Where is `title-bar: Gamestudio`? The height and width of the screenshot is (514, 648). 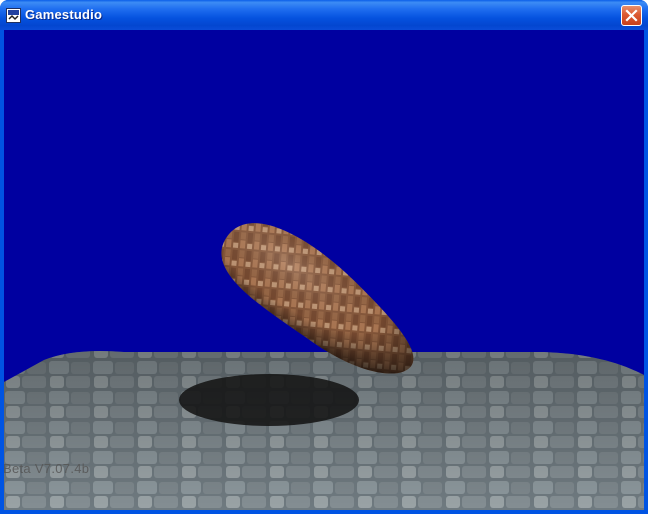
title-bar: Gamestudio is located at coordinates (324, 15).